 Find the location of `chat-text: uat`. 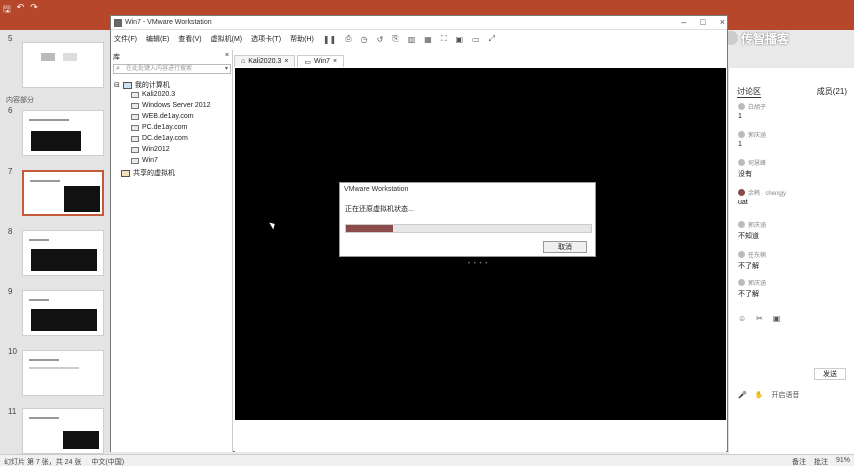

chat-text: uat is located at coordinates (743, 202).